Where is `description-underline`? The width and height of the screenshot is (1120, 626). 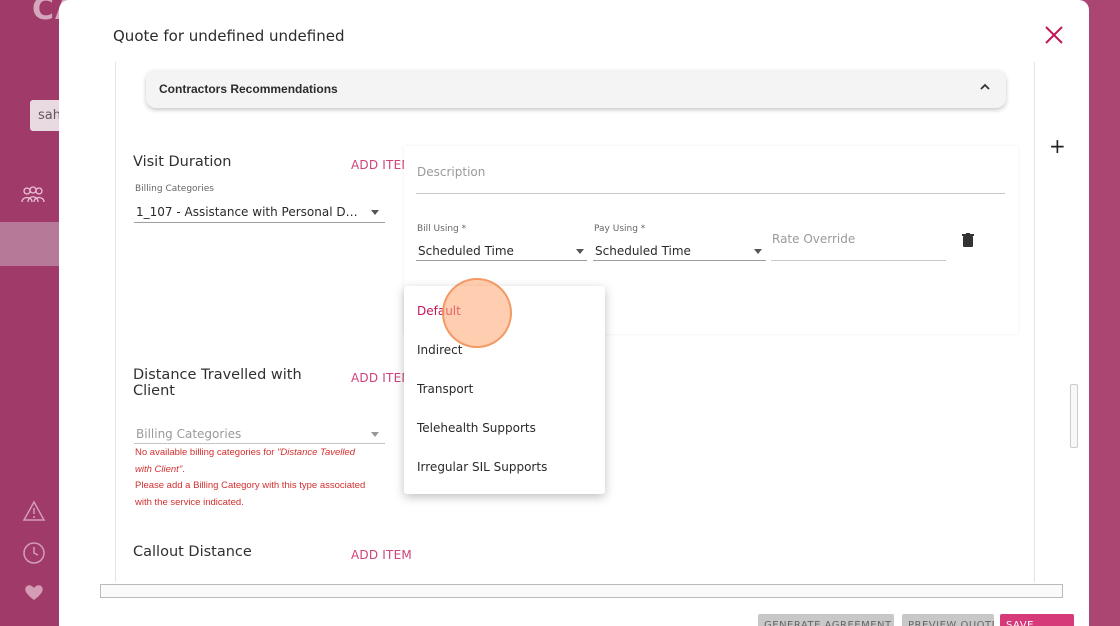
description-underline is located at coordinates (710, 193).